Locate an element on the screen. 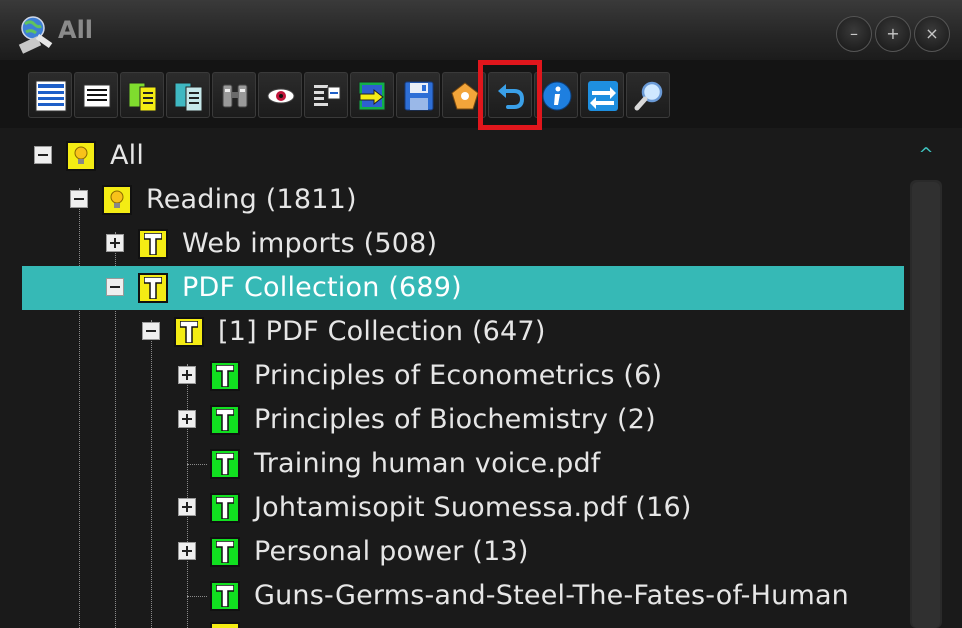  info-button is located at coordinates (556, 95).